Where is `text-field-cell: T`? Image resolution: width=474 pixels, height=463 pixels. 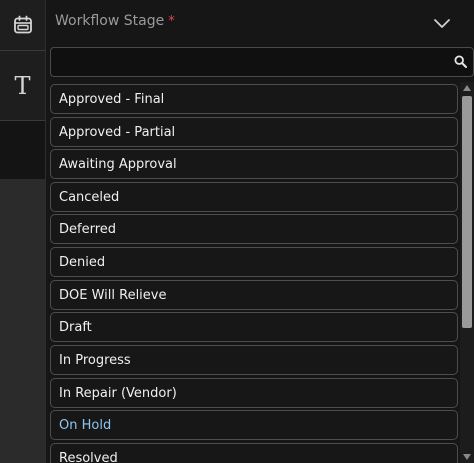 text-field-cell: T is located at coordinates (22, 86).